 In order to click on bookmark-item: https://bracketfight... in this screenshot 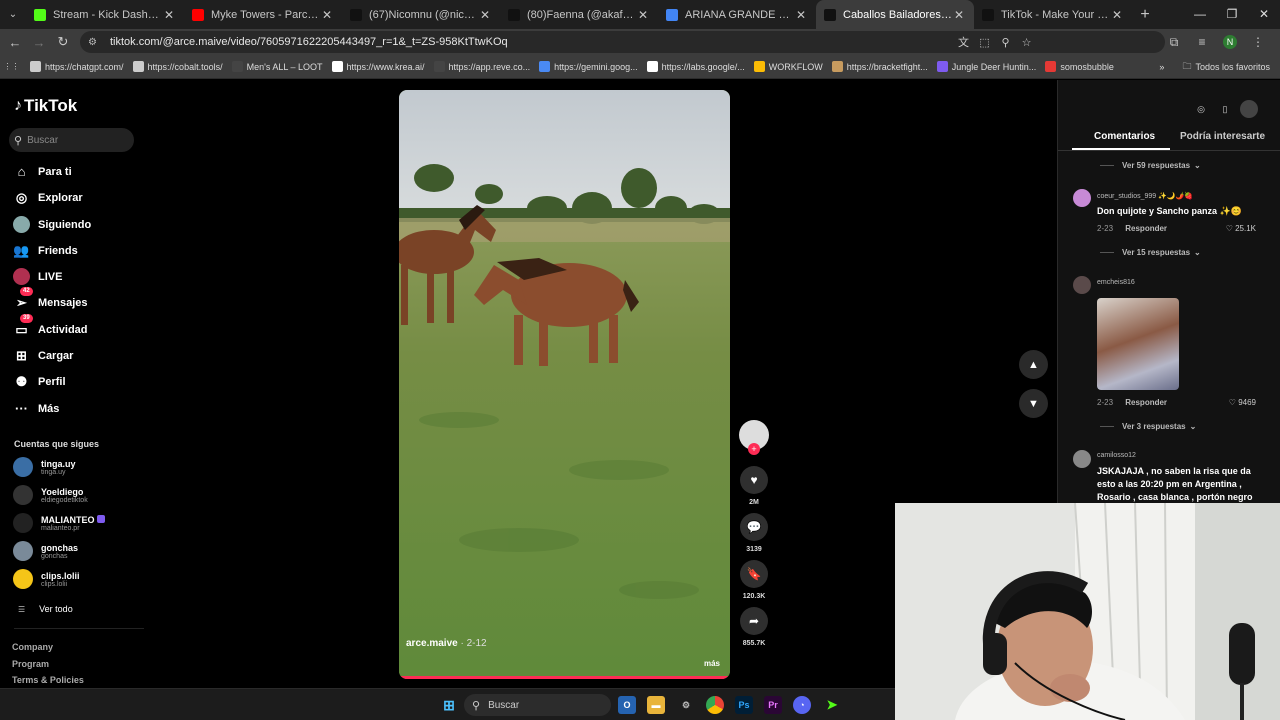, I will do `click(879, 66)`.